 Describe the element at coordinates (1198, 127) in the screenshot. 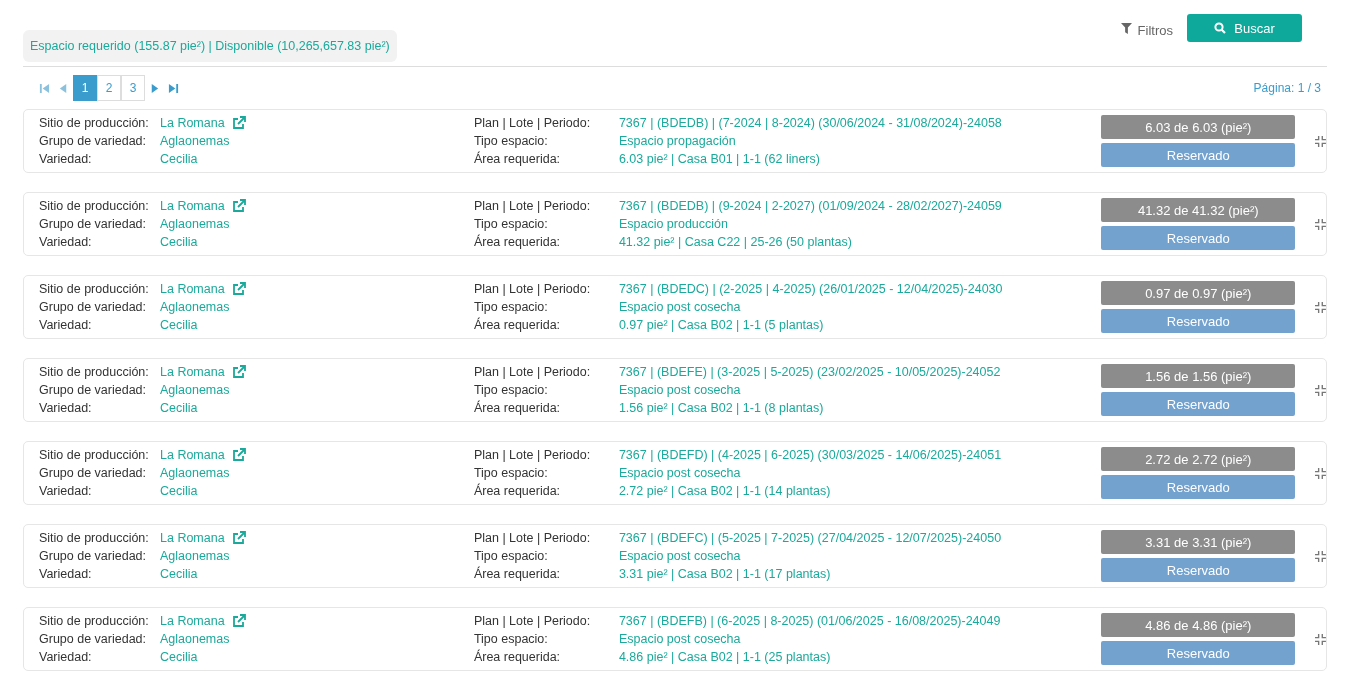

I see `amount-badge: 6.03 de 6.03 (pie²)` at that location.